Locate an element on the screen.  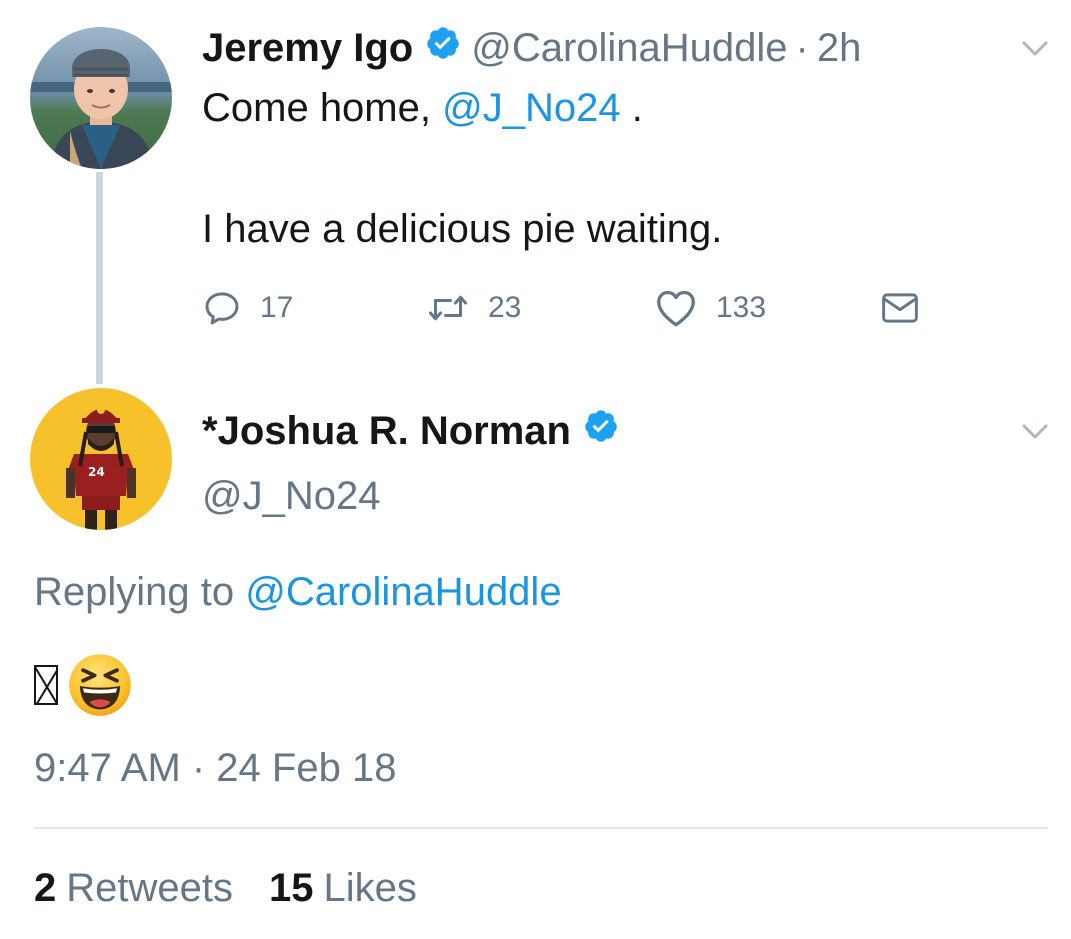
reply-count: 17 is located at coordinates (277, 307).